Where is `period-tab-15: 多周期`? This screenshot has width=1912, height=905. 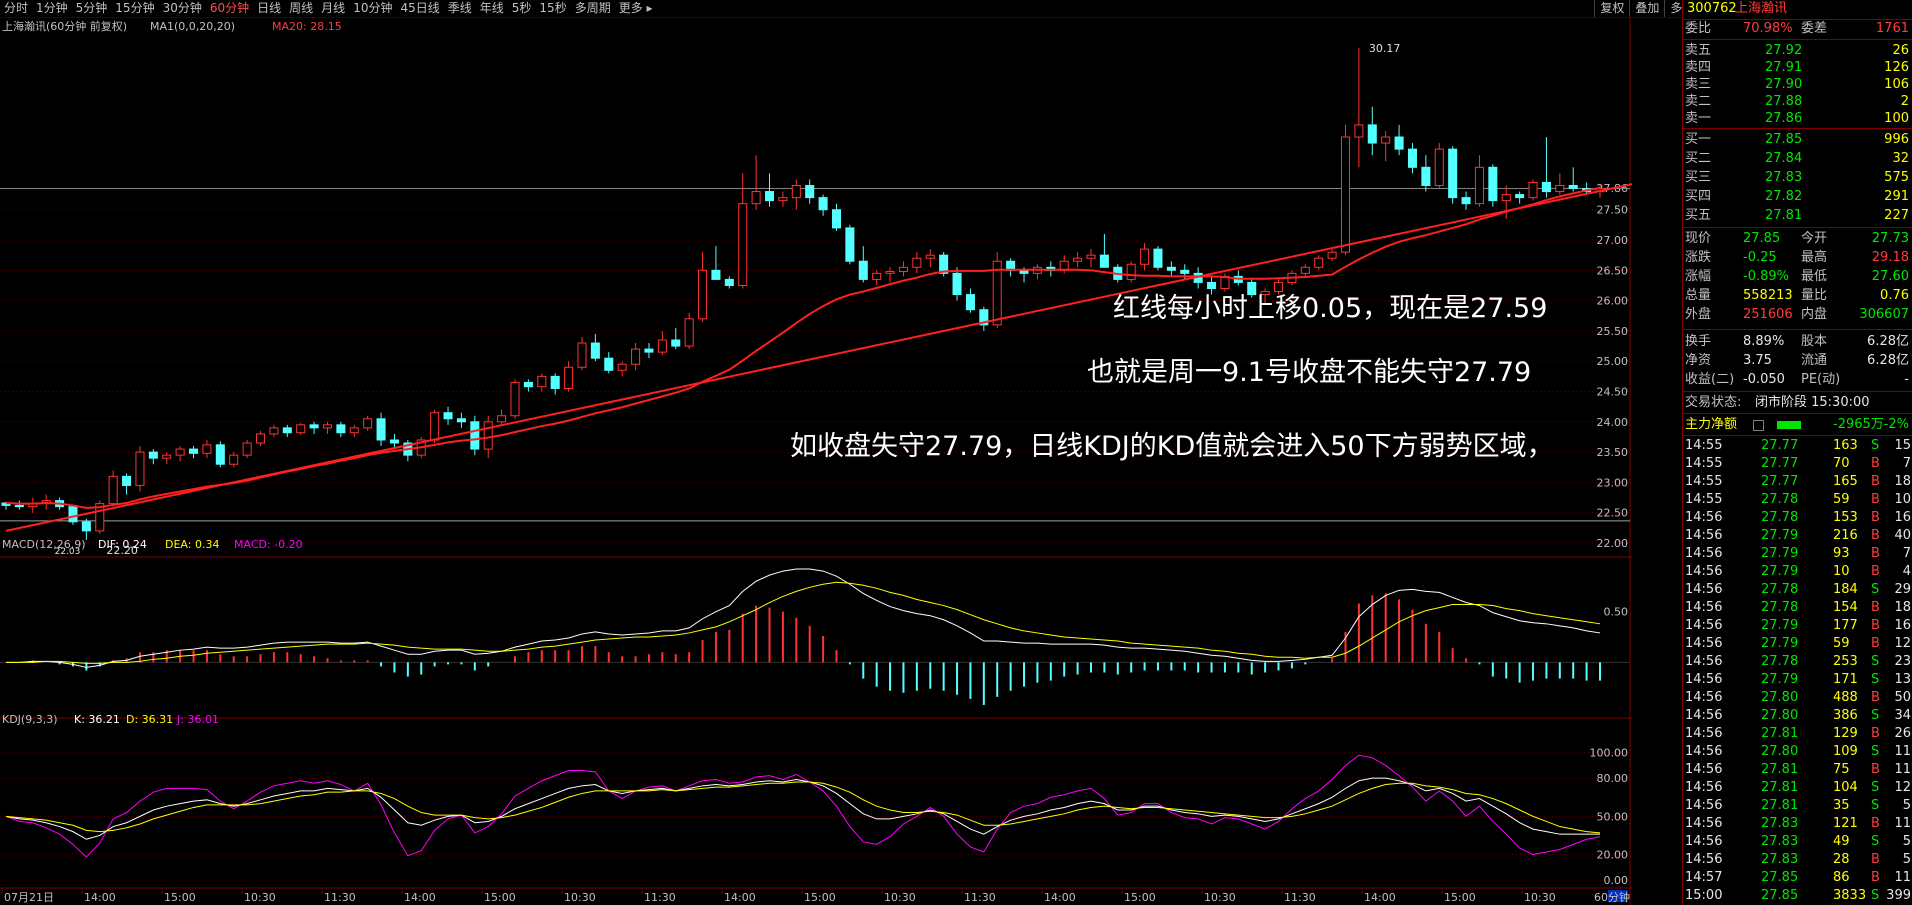 period-tab-15: 多周期 is located at coordinates (593, 8).